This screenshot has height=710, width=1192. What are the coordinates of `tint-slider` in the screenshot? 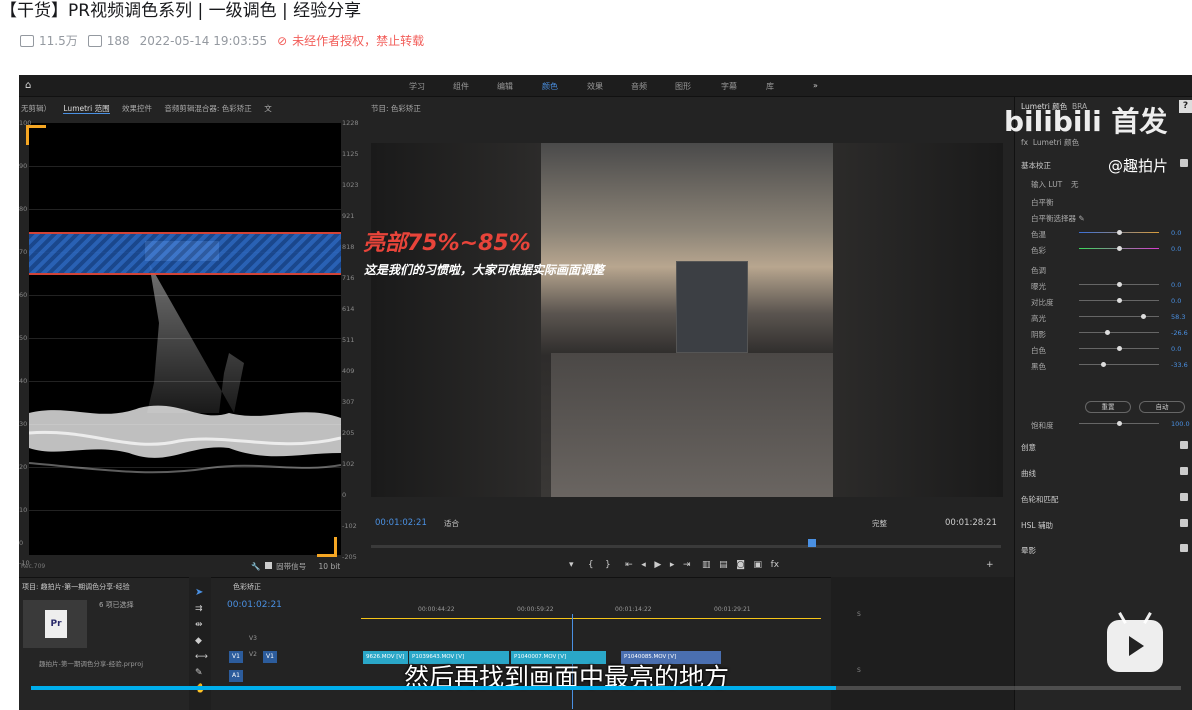 It's located at (1119, 248).